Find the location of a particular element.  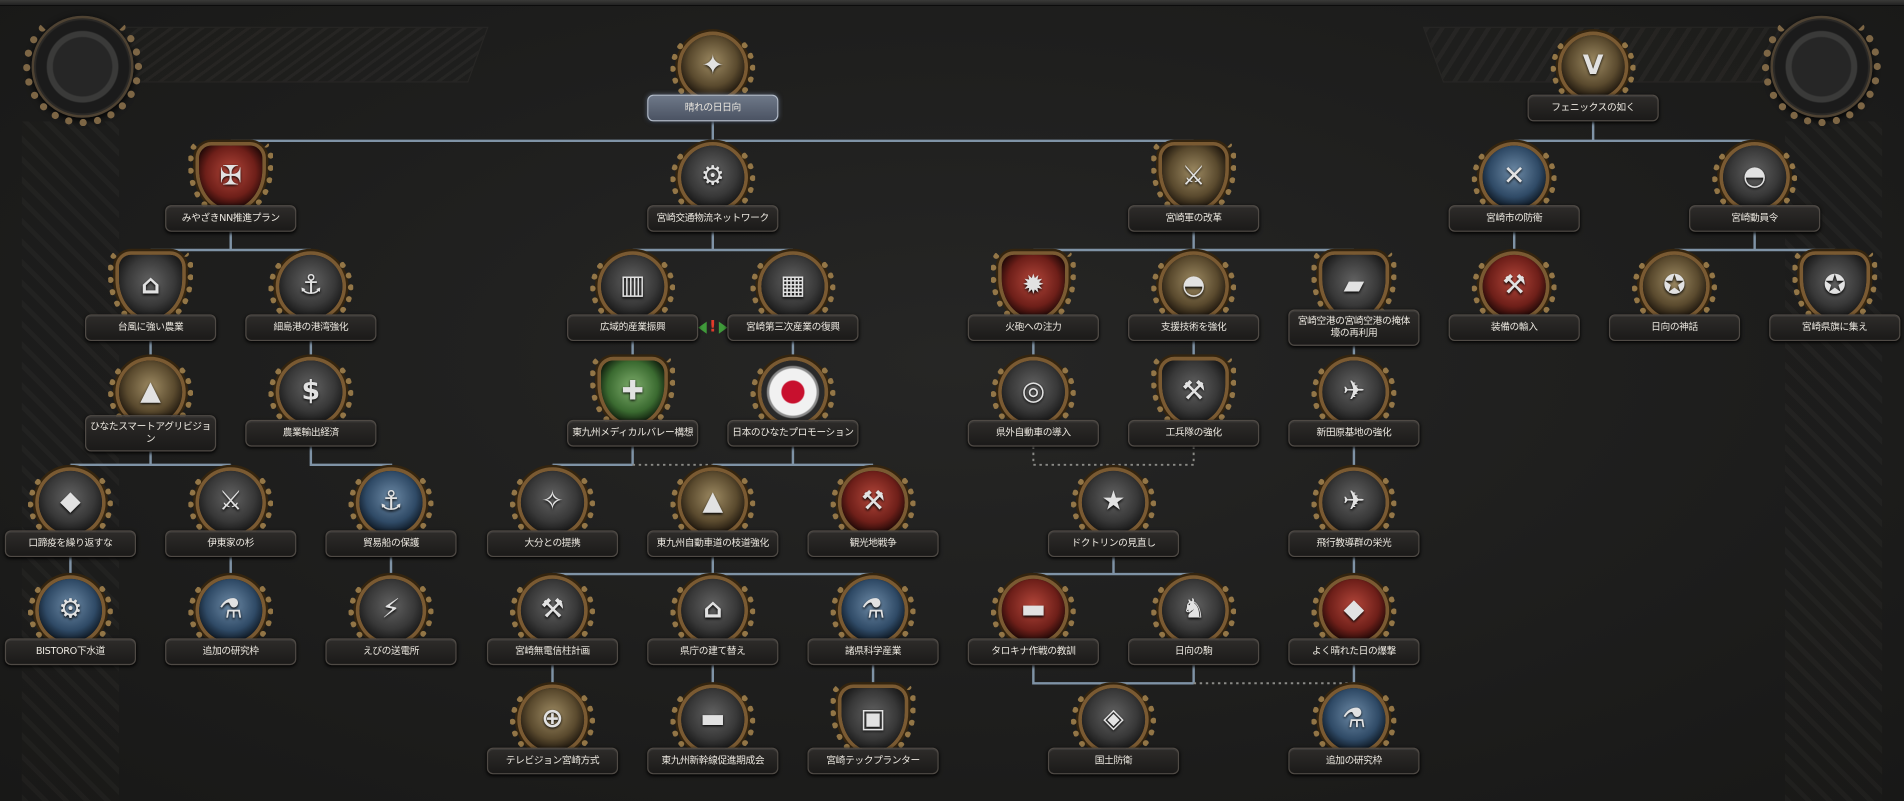

doctrine-icon: ★ is located at coordinates (1114, 503).